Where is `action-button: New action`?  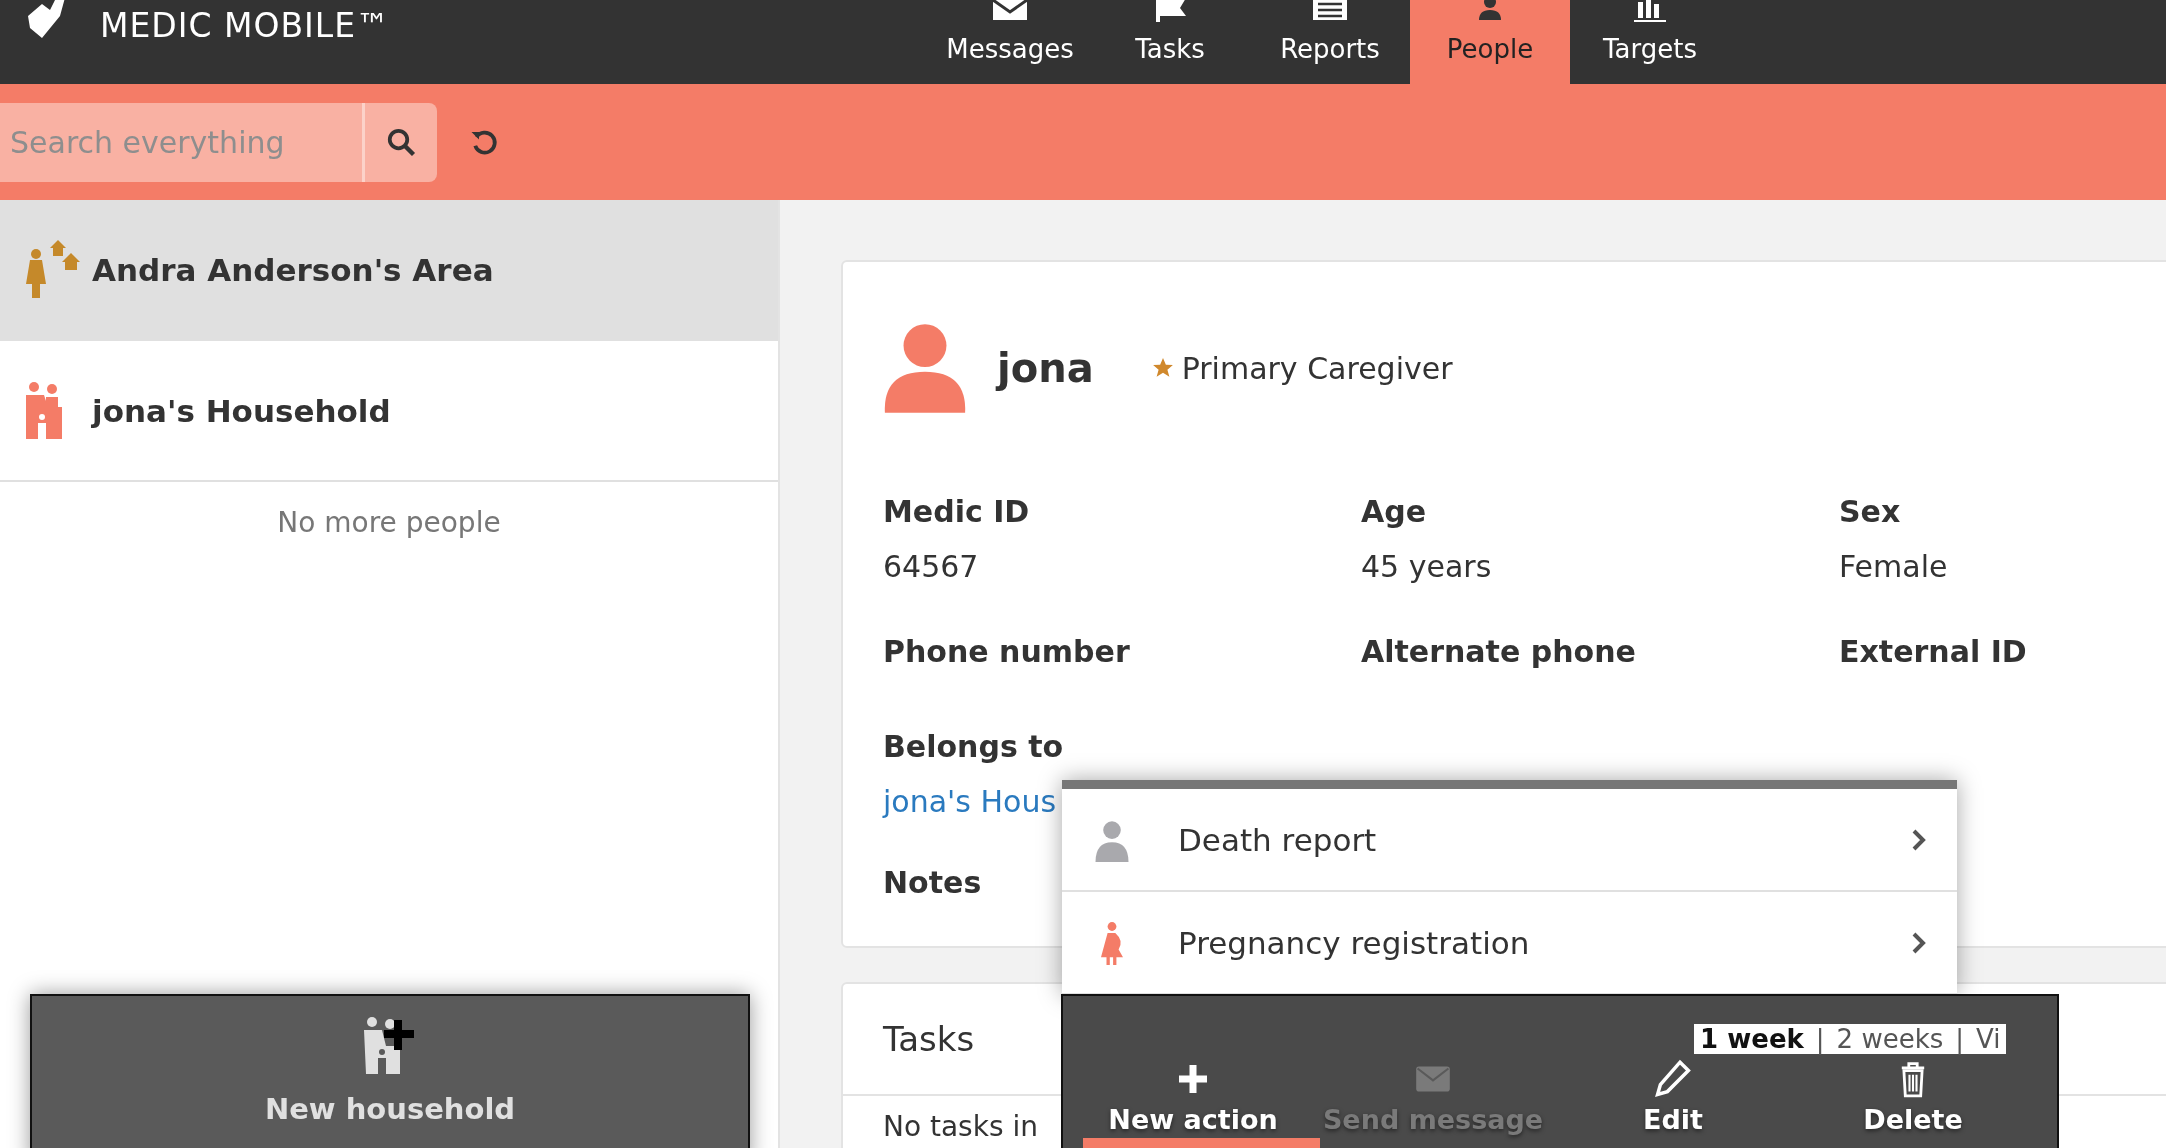 action-button: New action is located at coordinates (1193, 1096).